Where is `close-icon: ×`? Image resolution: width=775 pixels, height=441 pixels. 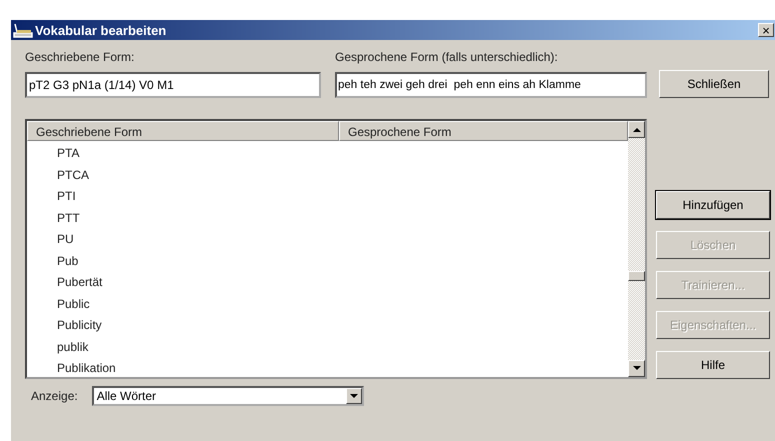
close-icon: × is located at coordinates (766, 30).